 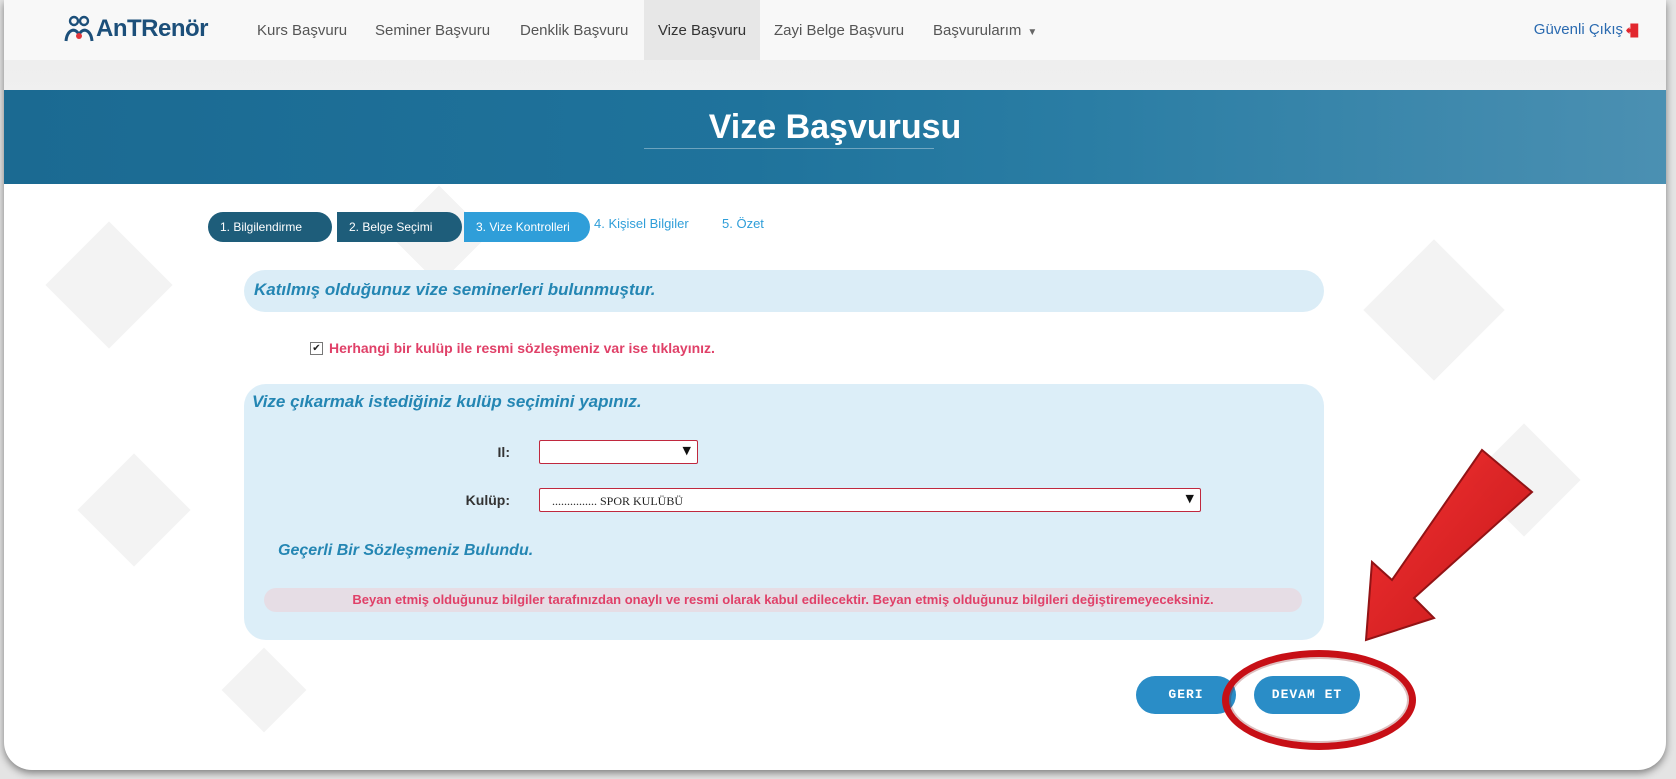 I want to click on nav-denklik-basvuru: Denklik Başvuru, so click(x=574, y=30).